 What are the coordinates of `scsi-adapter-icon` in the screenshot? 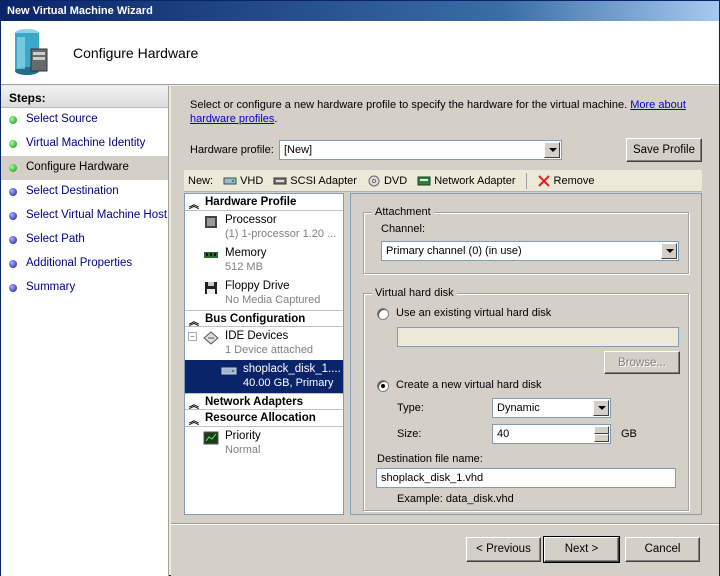 It's located at (280, 180).